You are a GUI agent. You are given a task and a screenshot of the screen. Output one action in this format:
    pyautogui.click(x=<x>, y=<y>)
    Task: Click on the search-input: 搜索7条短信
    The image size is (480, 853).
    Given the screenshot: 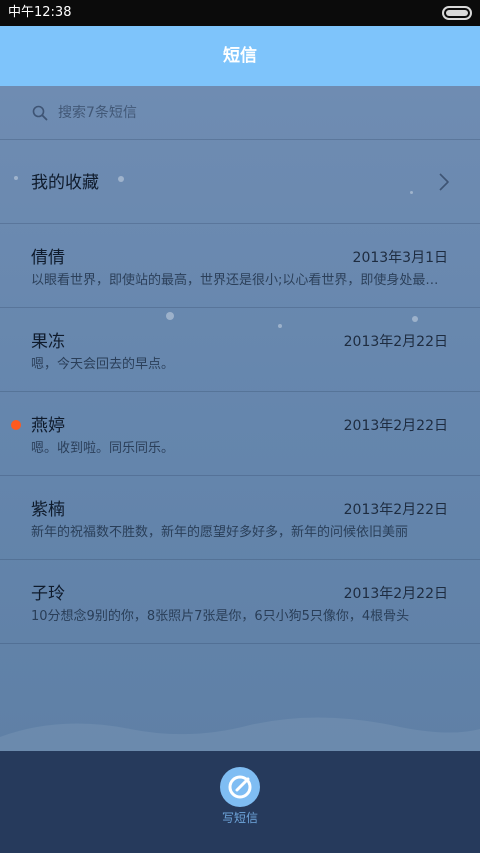 What is the action you would take?
    pyautogui.click(x=240, y=113)
    